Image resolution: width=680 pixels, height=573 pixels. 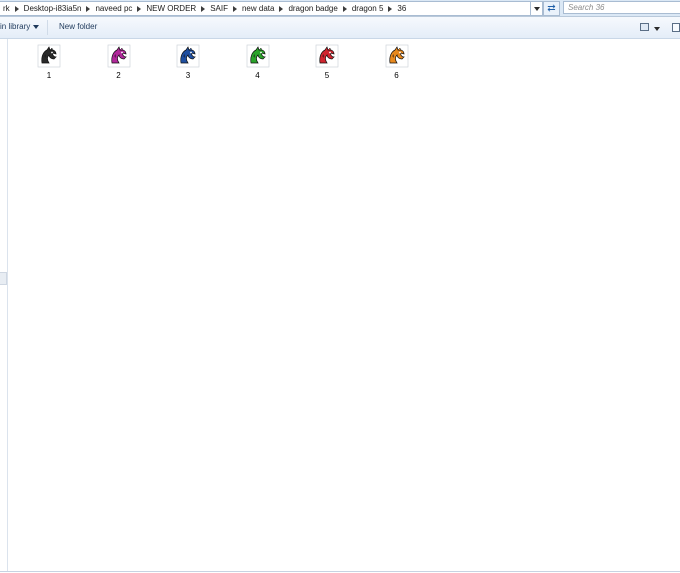 What do you see at coordinates (312, 8) in the screenshot?
I see `breadcrumb-item: dragon badge` at bounding box center [312, 8].